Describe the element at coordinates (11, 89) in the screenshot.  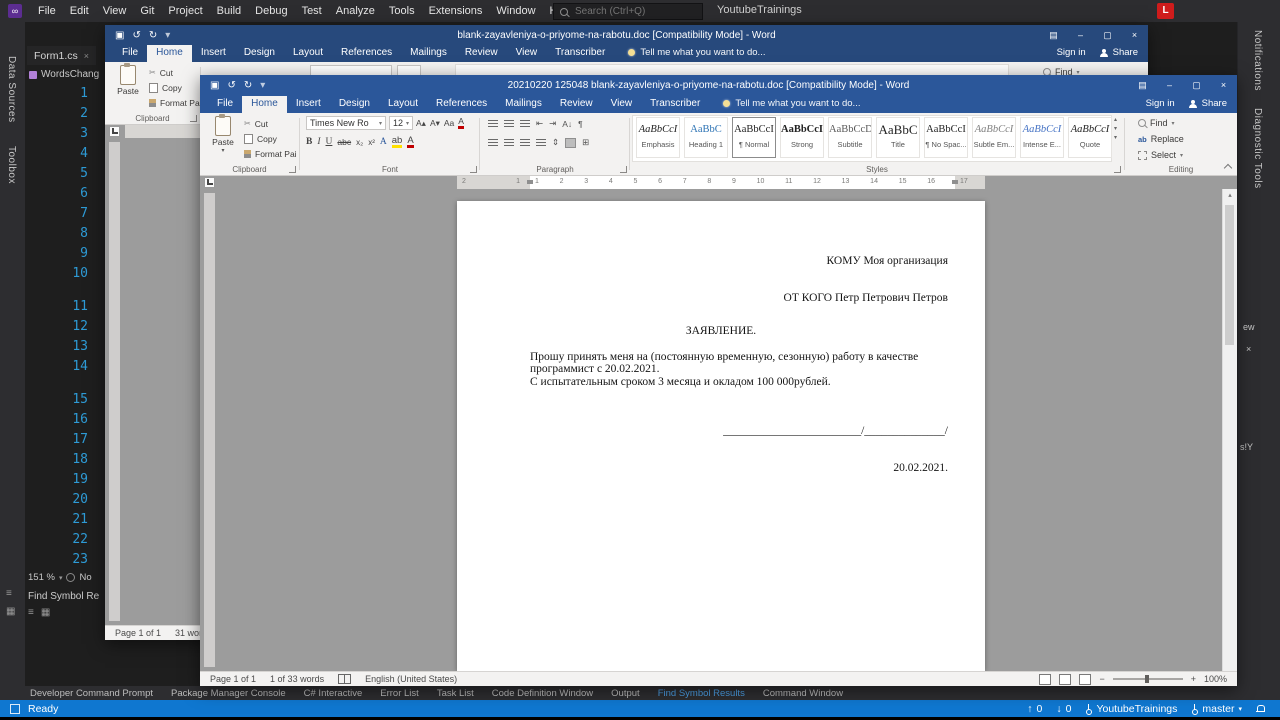
I see `sidebar-item-data-sources: Data Sources` at that location.